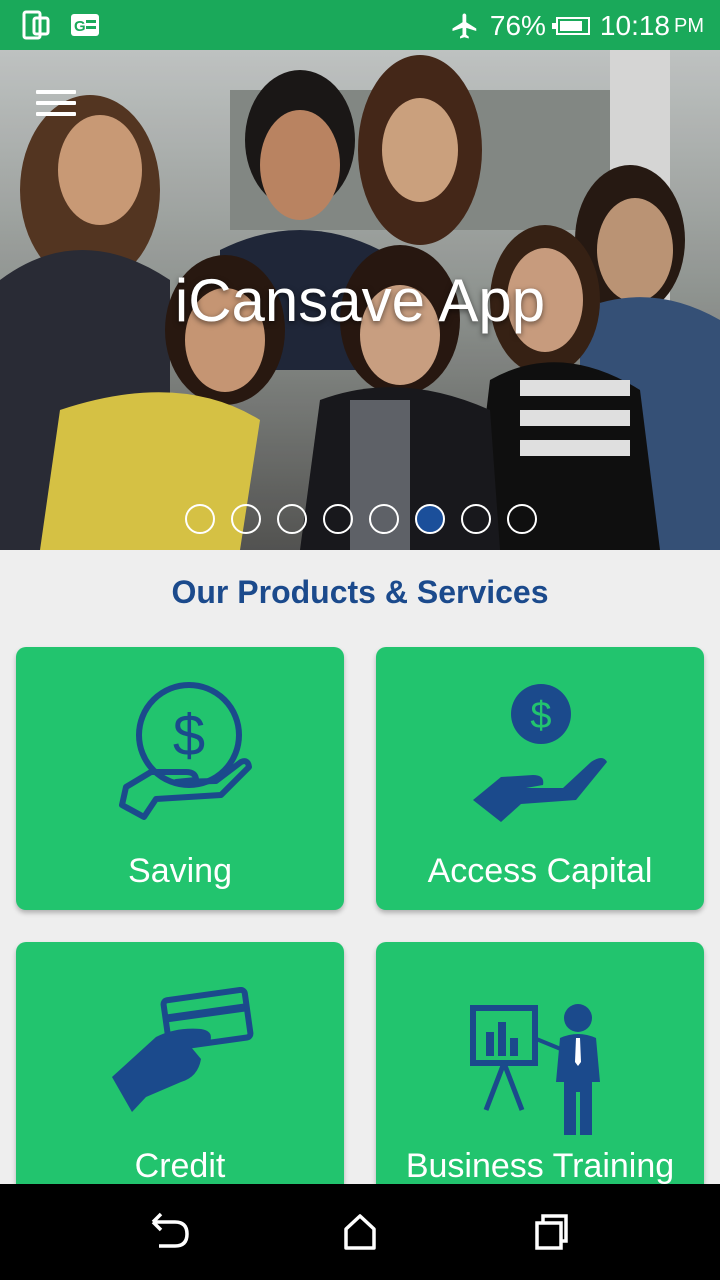 The height and width of the screenshot is (1280, 720). What do you see at coordinates (170, 1232) in the screenshot?
I see `back-icon` at bounding box center [170, 1232].